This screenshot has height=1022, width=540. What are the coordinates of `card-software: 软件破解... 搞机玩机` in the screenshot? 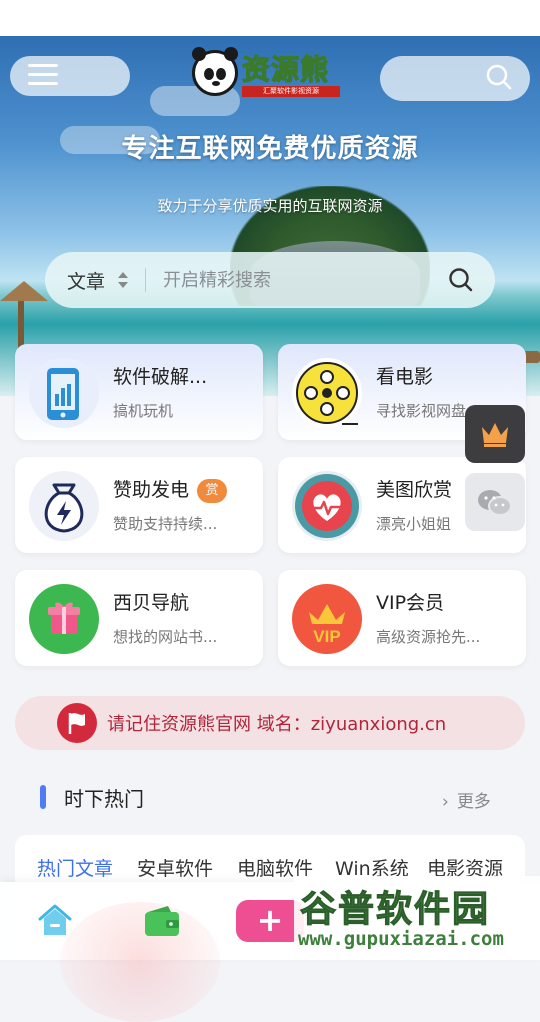 It's located at (139, 392).